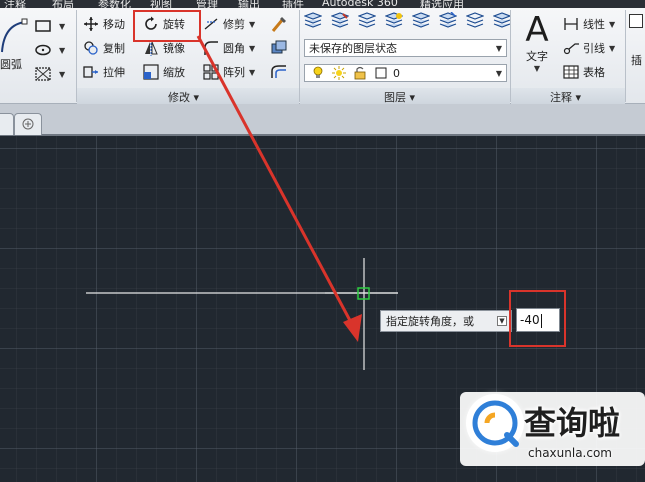 This screenshot has height=482, width=645. What do you see at coordinates (570, 453) in the screenshot?
I see `watermark-site: chaxunla.com` at bounding box center [570, 453].